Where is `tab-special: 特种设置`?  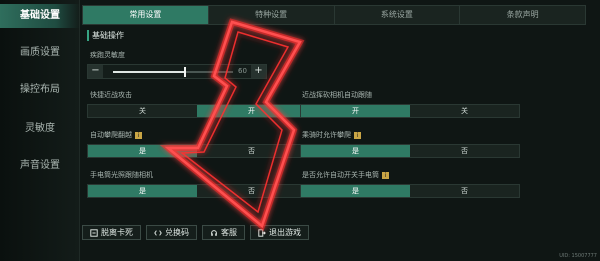 tab-special: 特种设置 is located at coordinates (272, 15).